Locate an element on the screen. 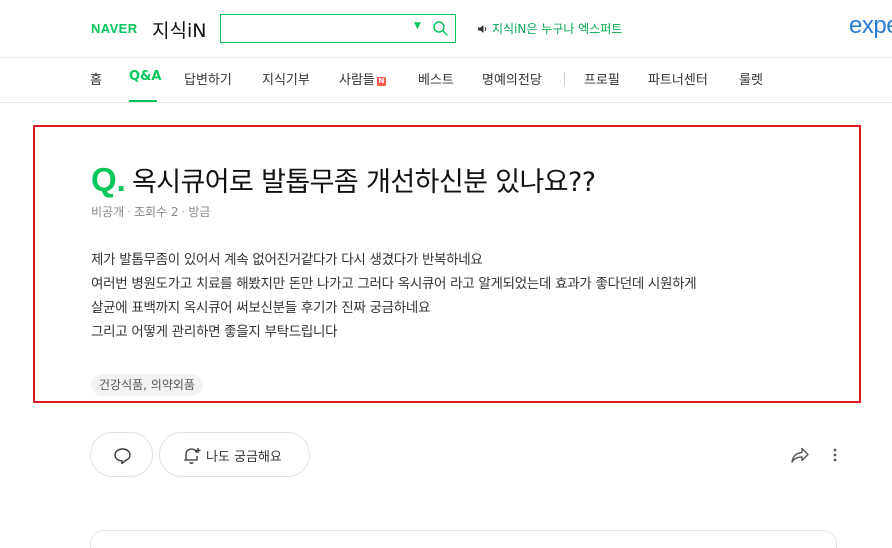 This screenshot has height=548, width=892. nav-item-partner-center: 파트너센터 is located at coordinates (678, 78).